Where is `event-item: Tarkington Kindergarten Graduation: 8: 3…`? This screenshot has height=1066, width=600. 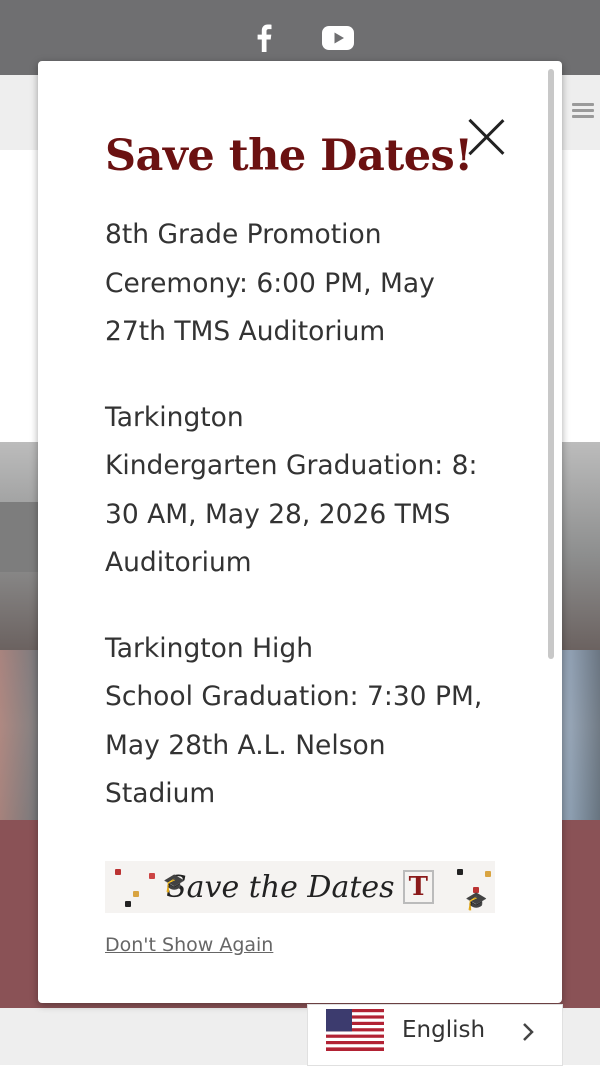
event-item: Tarkington Kindergarten Graduation: 8: 3… is located at coordinates (291, 490).